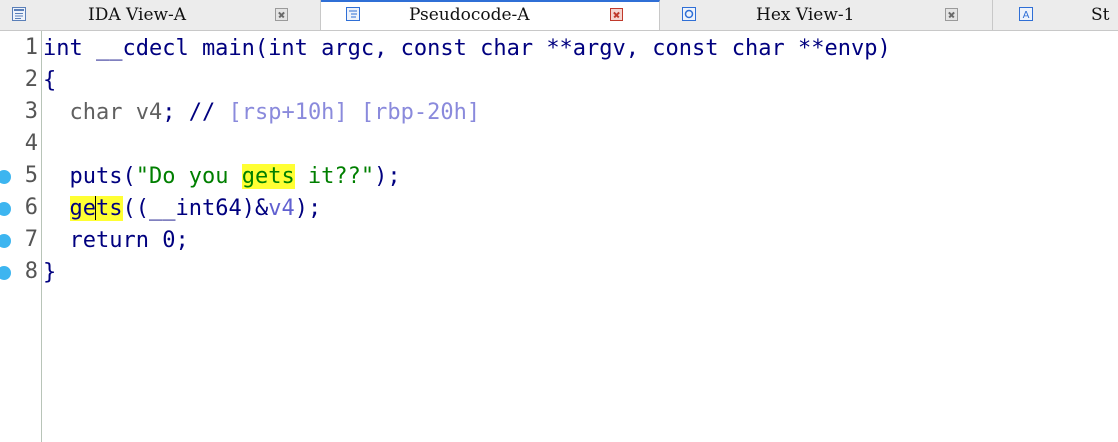 This screenshot has width=1118, height=442. Describe the element at coordinates (559, 177) in the screenshot. I see `code-line: 5 puts("Do you gets it??");` at that location.